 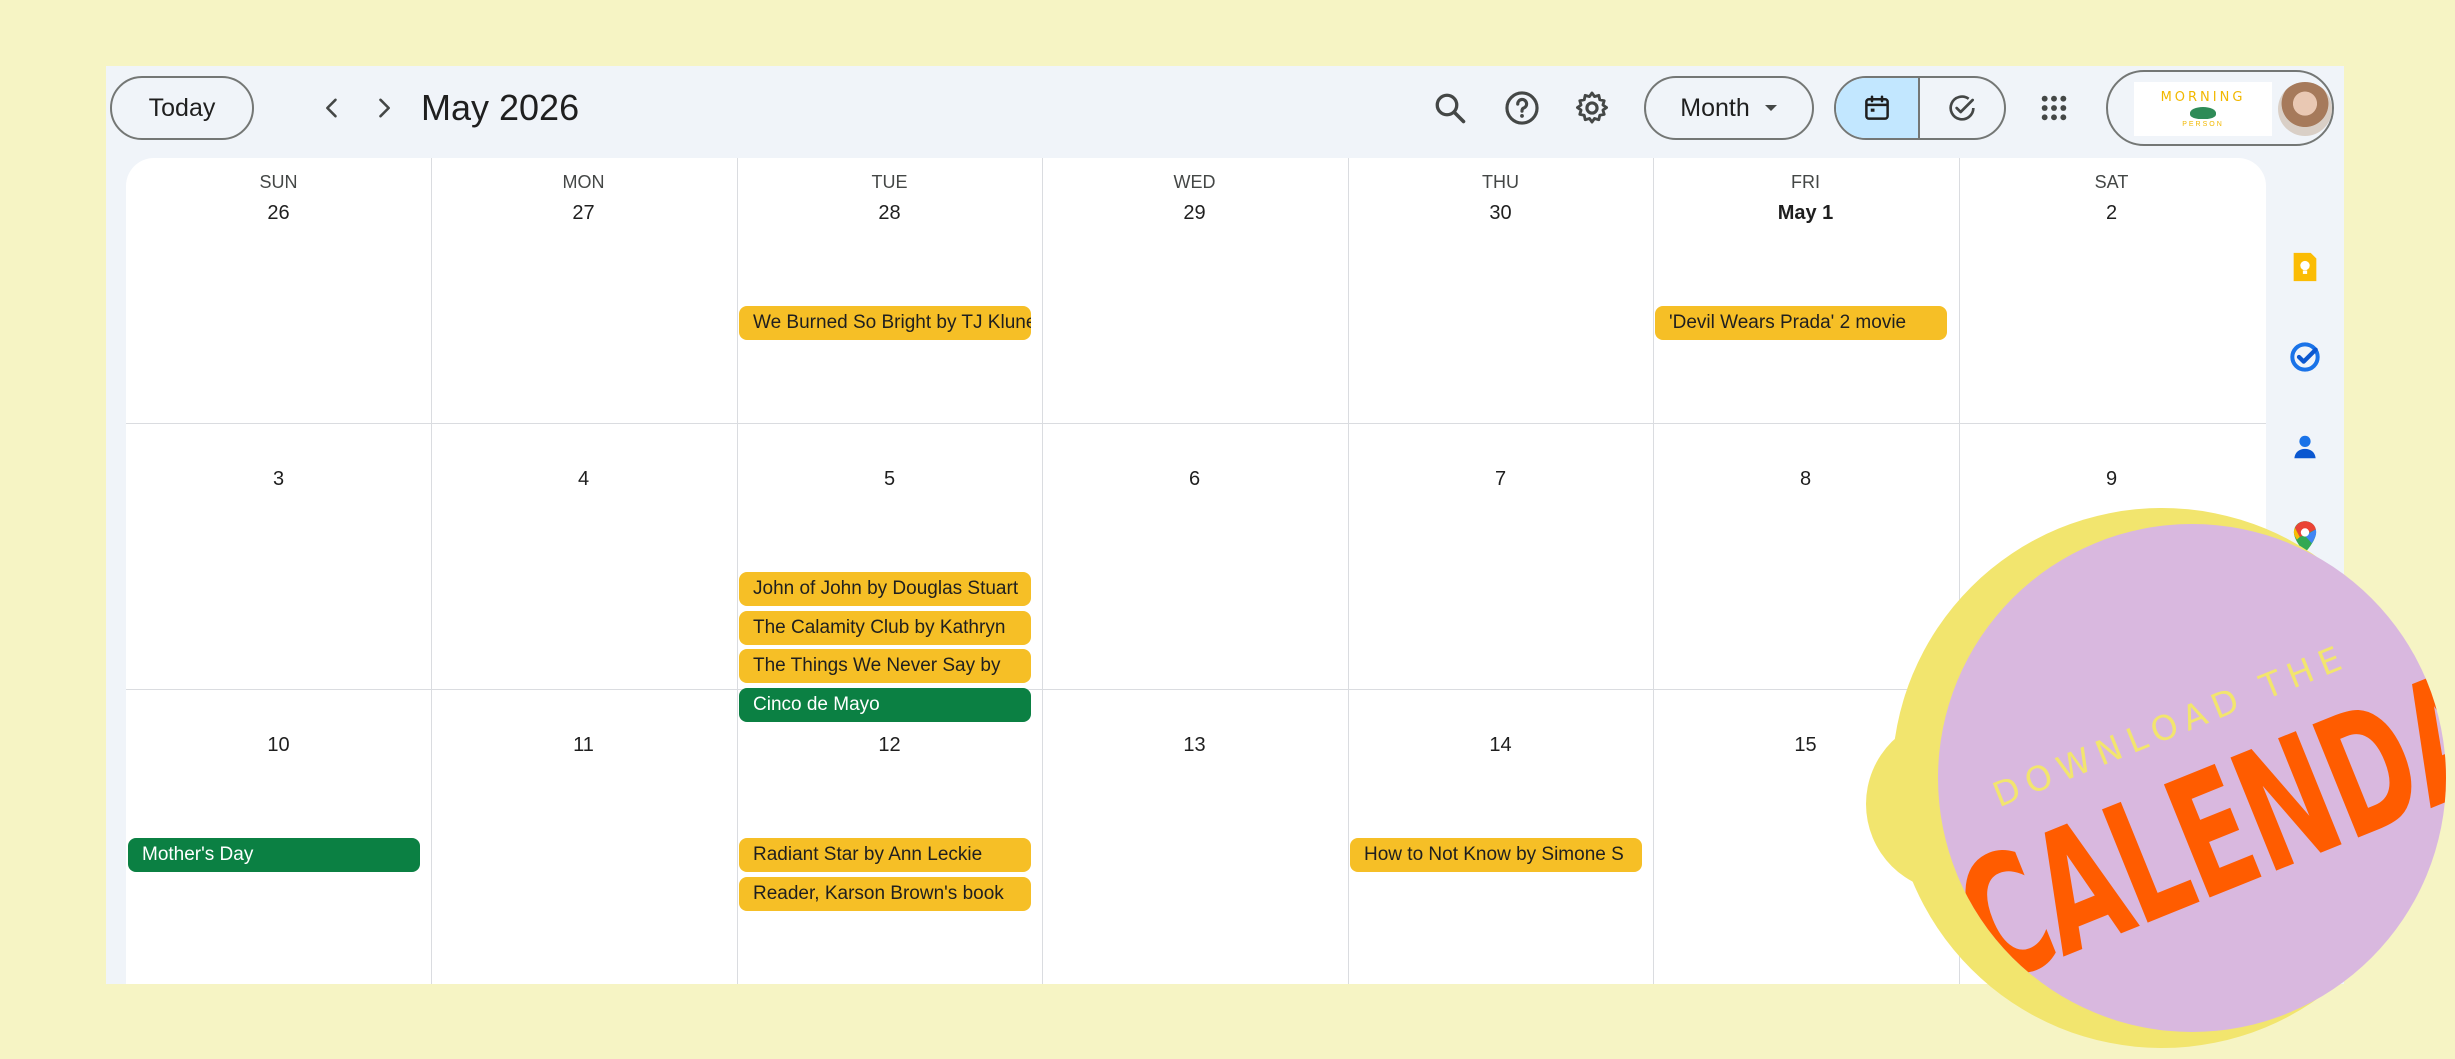 What do you see at coordinates (1500, 213) in the screenshot?
I see `day-number: 30` at bounding box center [1500, 213].